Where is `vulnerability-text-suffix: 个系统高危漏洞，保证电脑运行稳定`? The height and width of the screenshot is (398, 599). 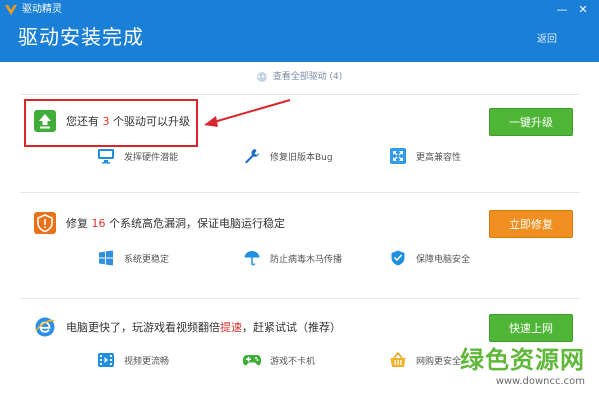
vulnerability-text-suffix: 个系统高危漏洞，保证电脑运行稳定 is located at coordinates (195, 223).